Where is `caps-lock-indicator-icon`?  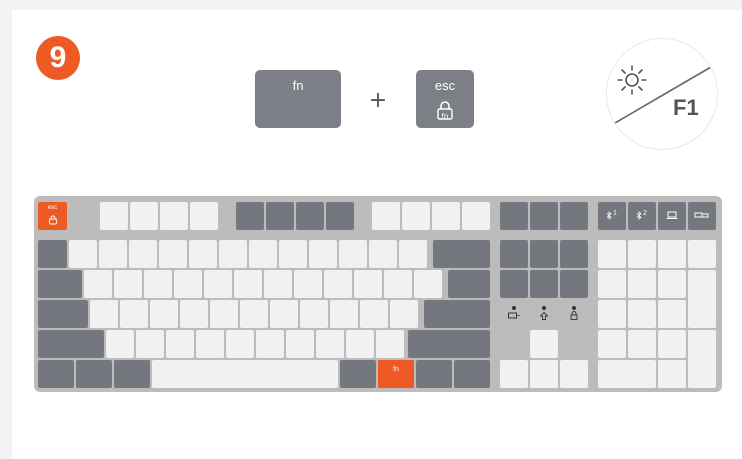 caps-lock-indicator-icon is located at coordinates (544, 316).